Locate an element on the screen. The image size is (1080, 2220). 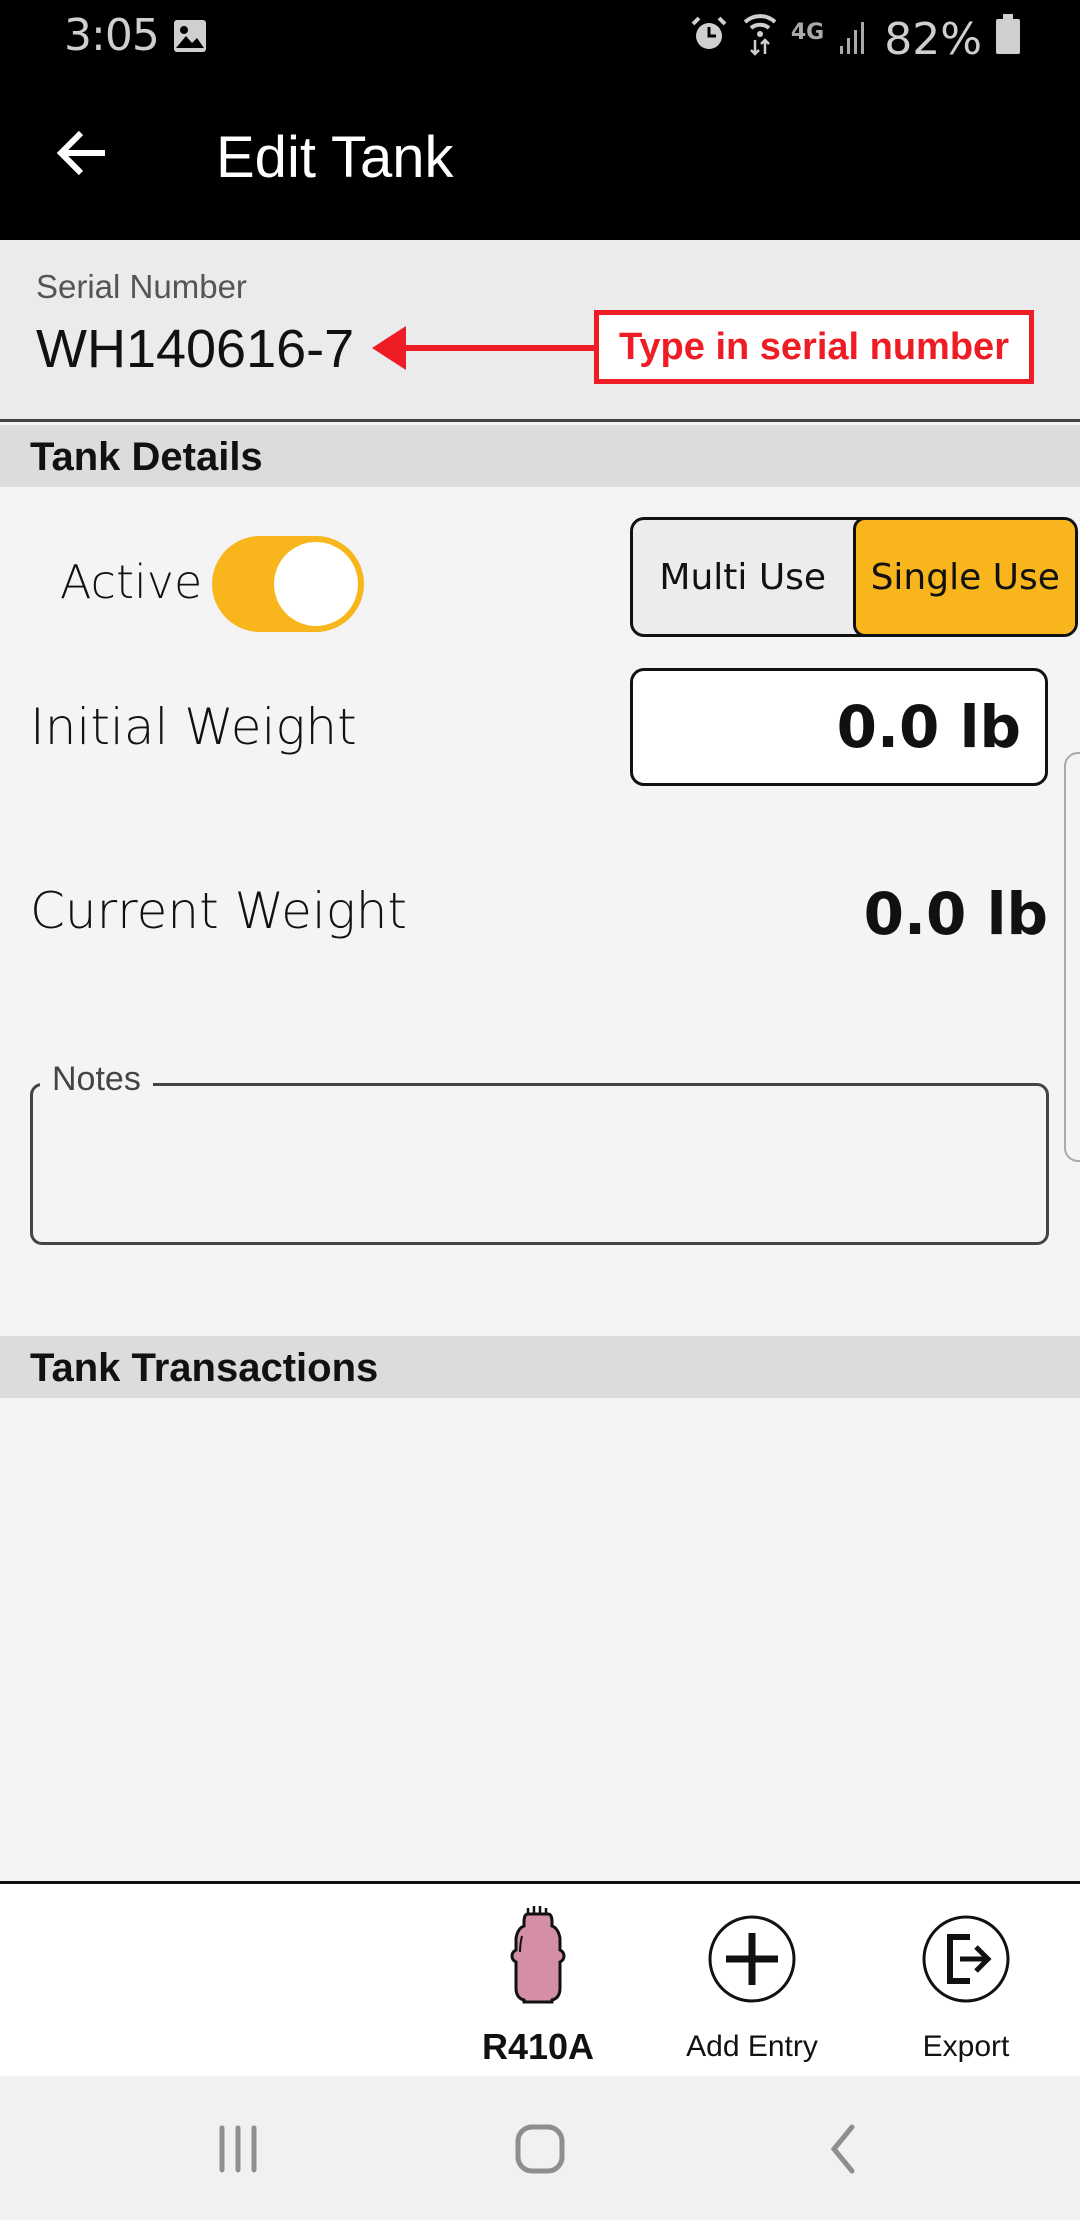
notes-input is located at coordinates (535, 1170).